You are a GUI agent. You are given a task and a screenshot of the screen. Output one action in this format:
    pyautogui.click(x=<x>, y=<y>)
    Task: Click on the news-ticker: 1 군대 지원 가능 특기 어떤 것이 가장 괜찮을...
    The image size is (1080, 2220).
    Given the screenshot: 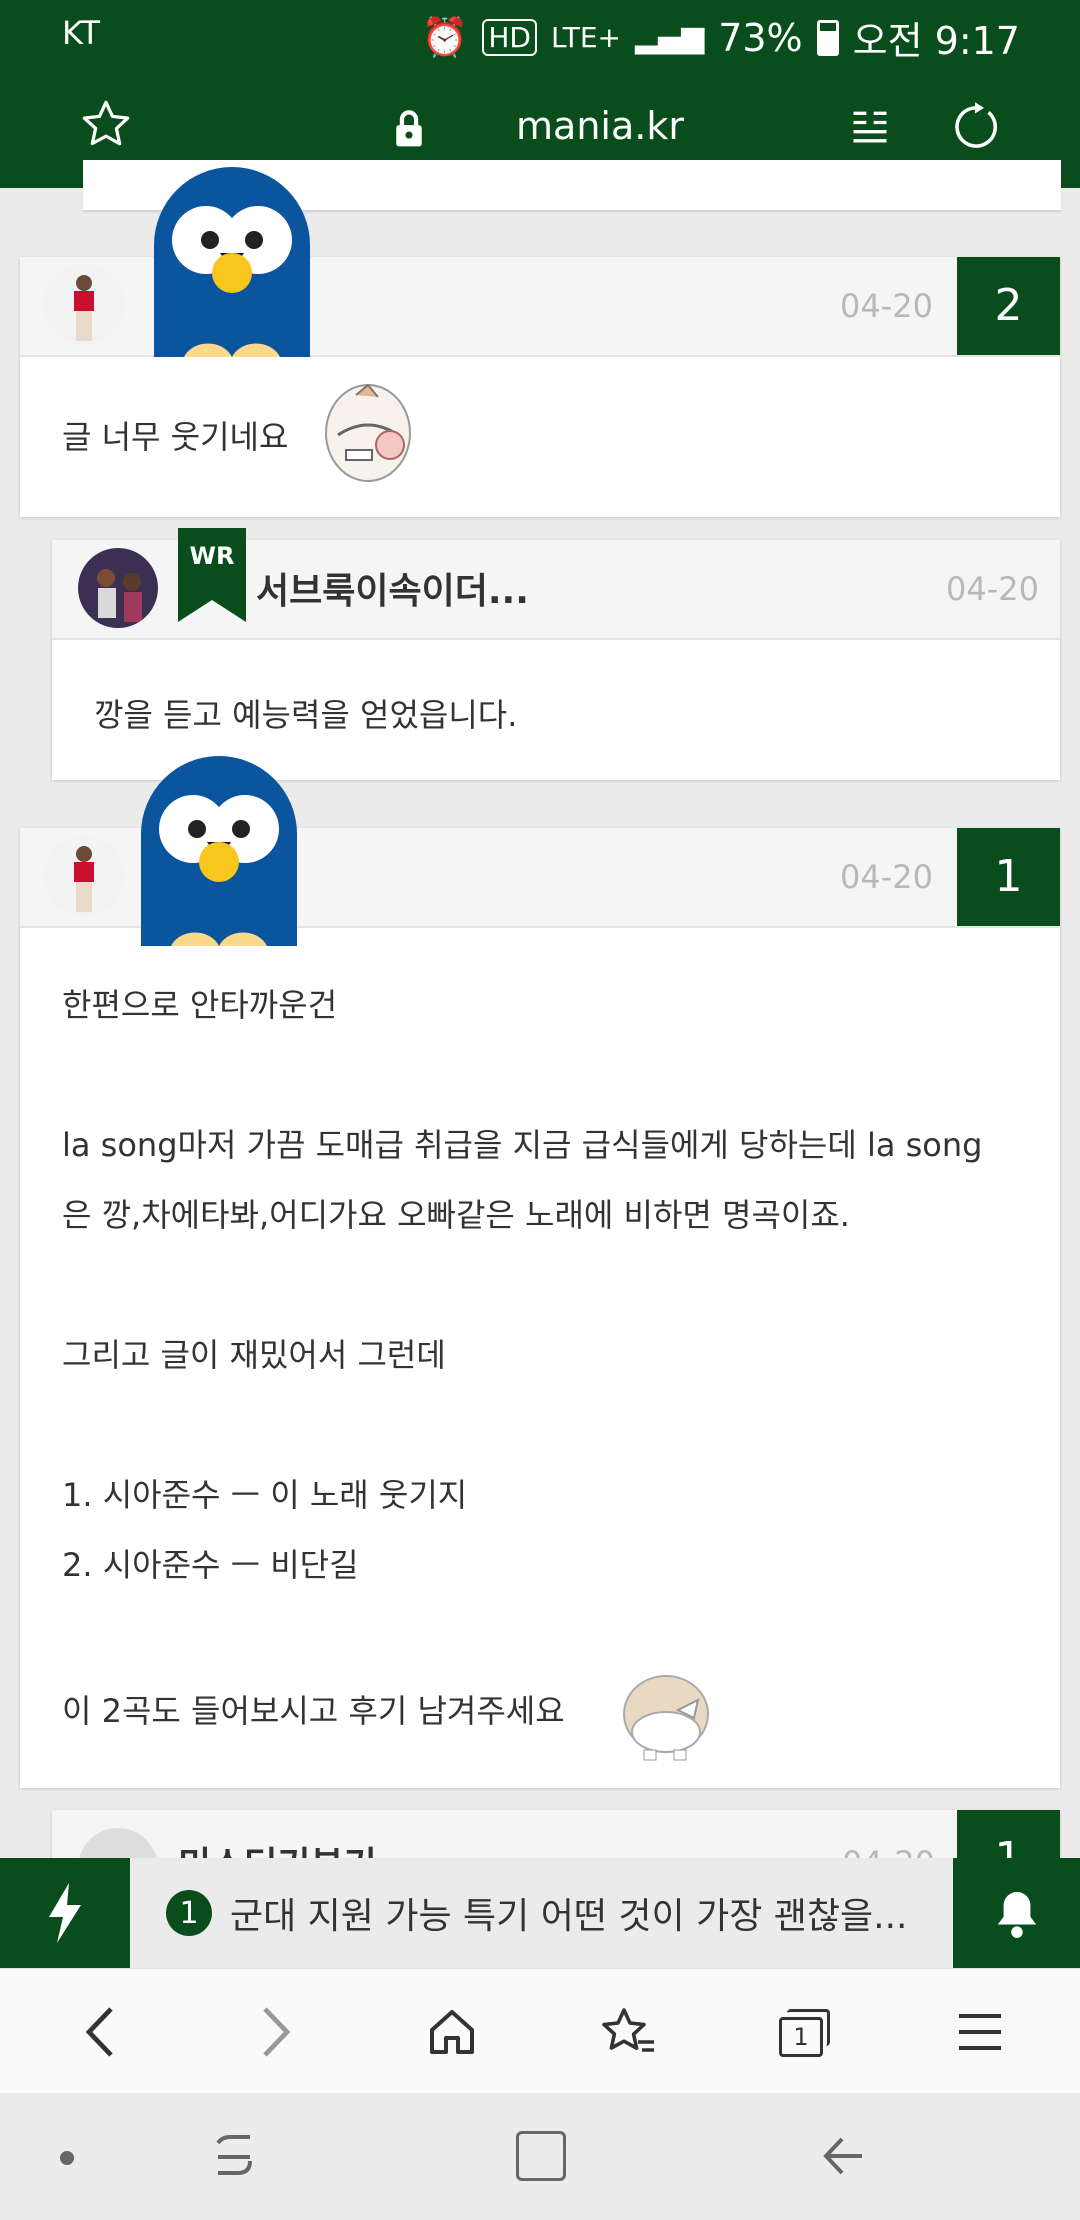 What is the action you would take?
    pyautogui.click(x=540, y=1913)
    